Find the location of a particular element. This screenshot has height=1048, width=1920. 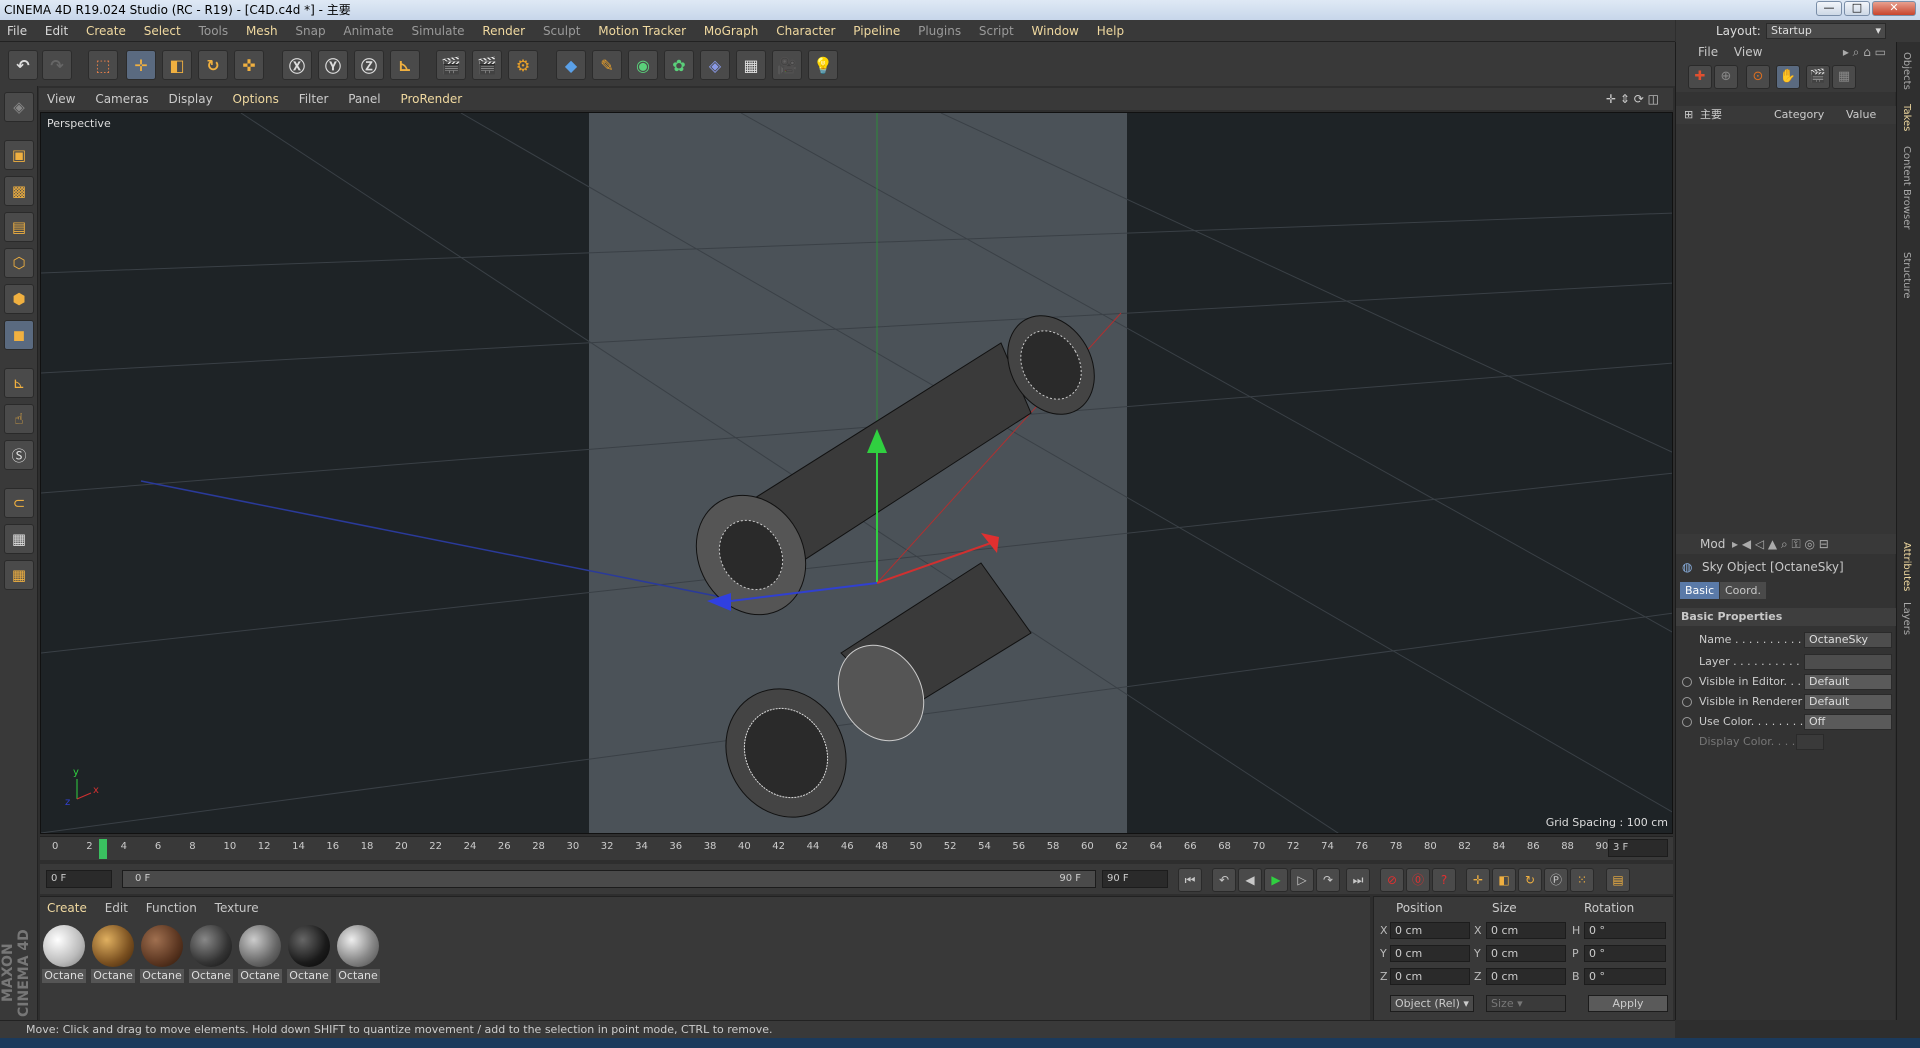

menu-snap: Snap is located at coordinates (310, 31).